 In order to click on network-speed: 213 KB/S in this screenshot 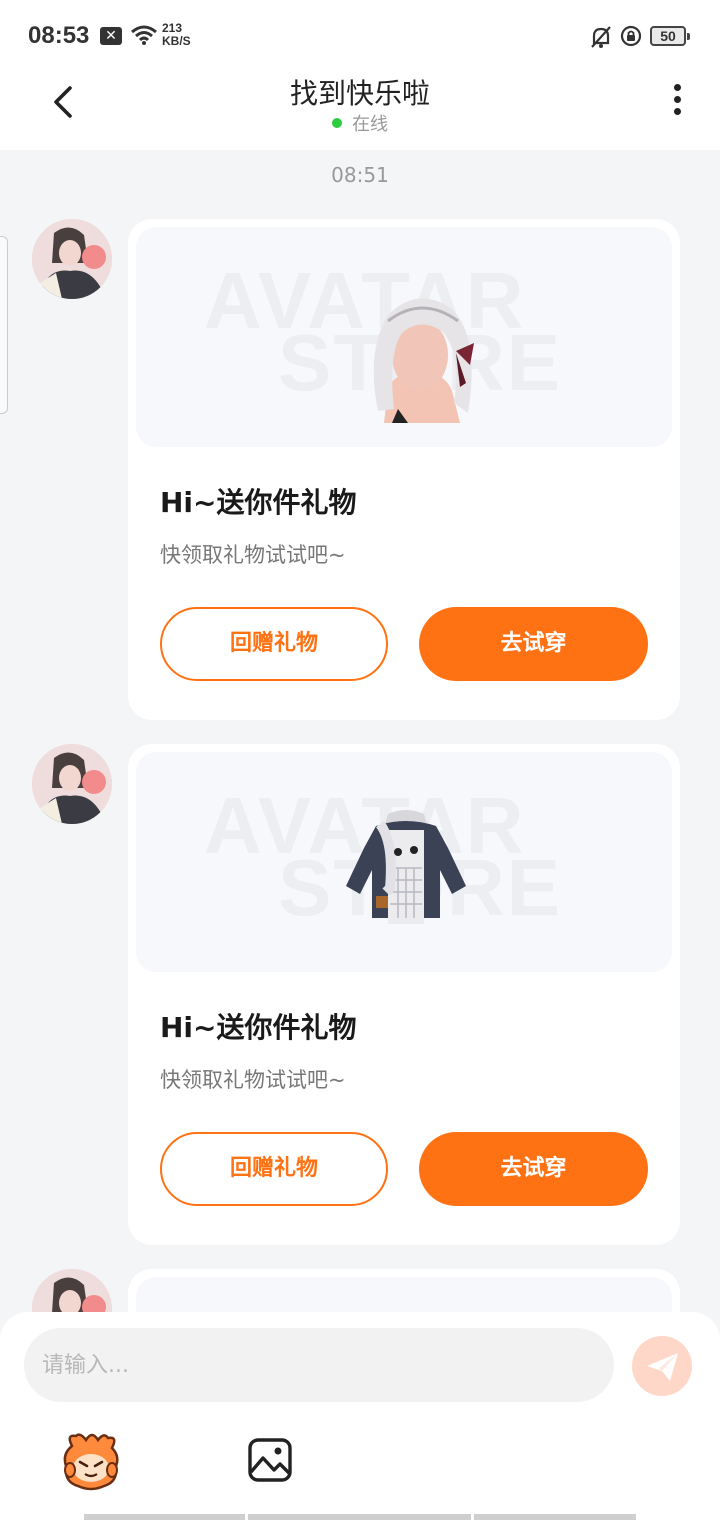, I will do `click(176, 35)`.